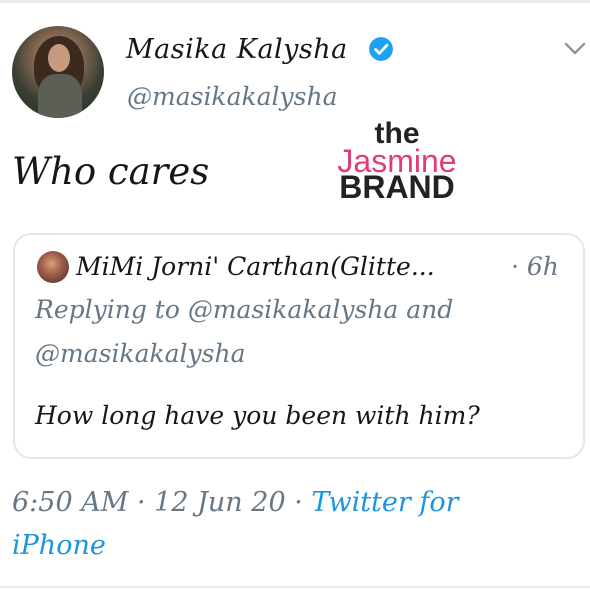  I want to click on author-avatar, so click(58, 72).